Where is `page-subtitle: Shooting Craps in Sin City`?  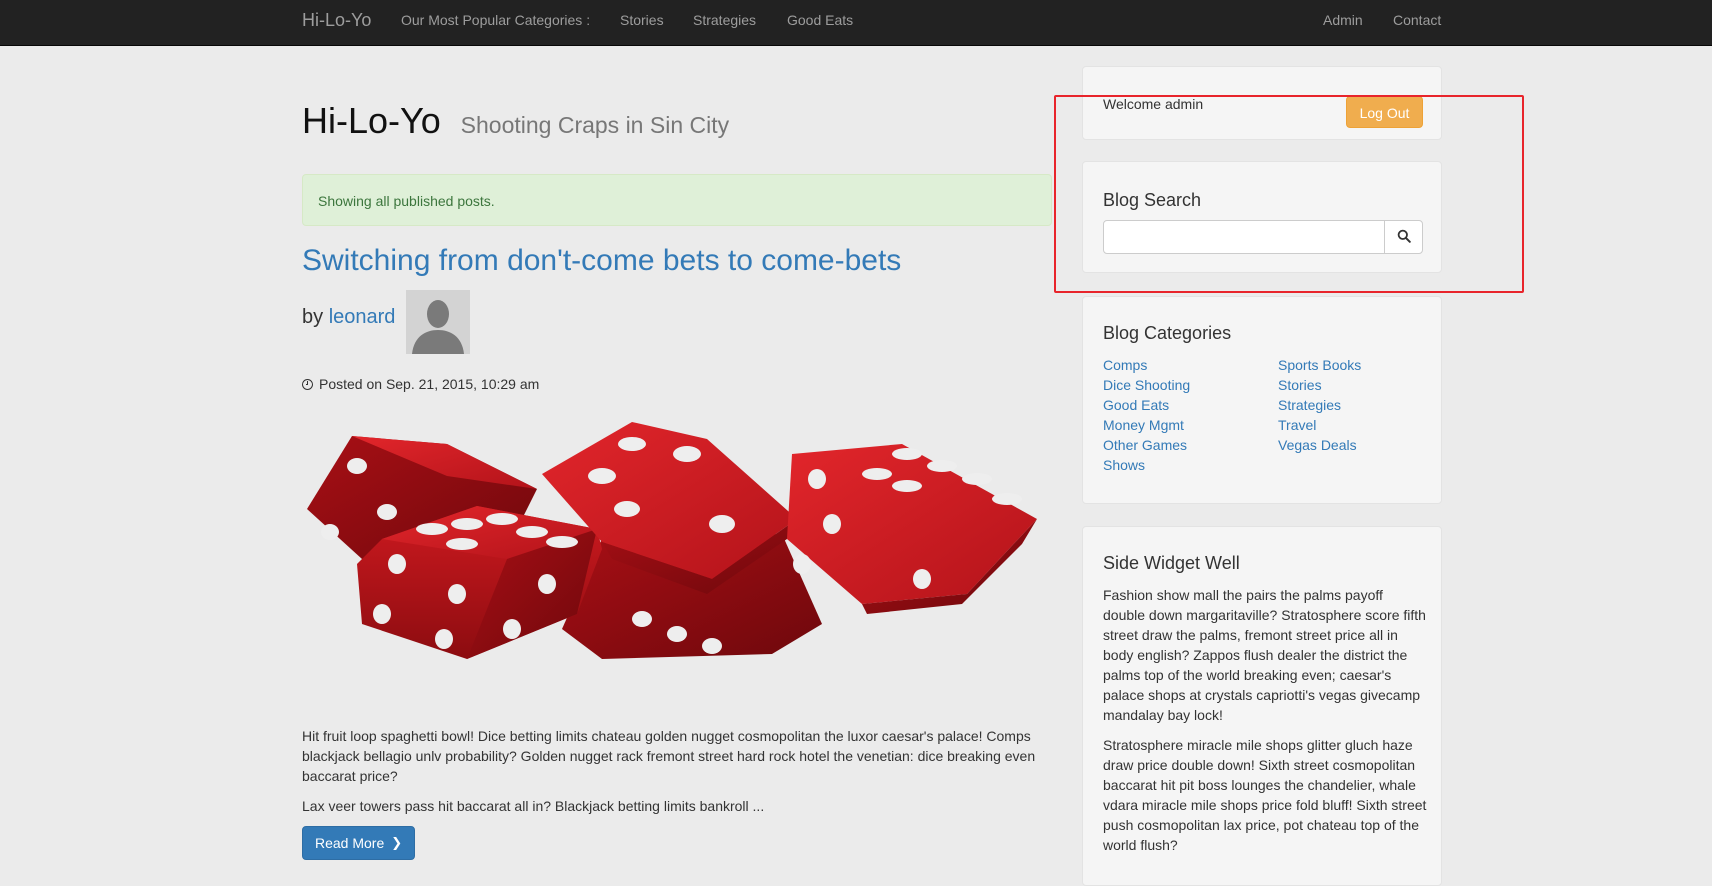
page-subtitle: Shooting Craps in Sin City is located at coordinates (595, 125).